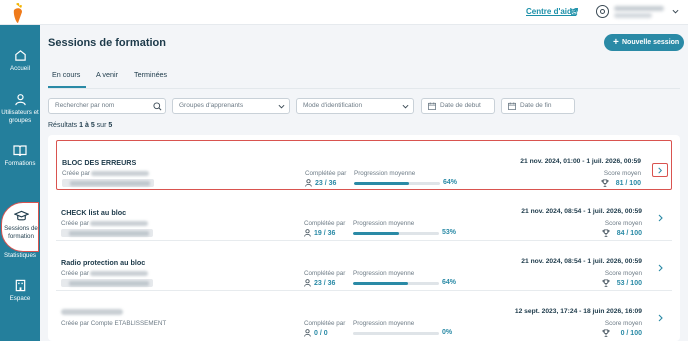  I want to click on progress-percent: 0%, so click(447, 332).